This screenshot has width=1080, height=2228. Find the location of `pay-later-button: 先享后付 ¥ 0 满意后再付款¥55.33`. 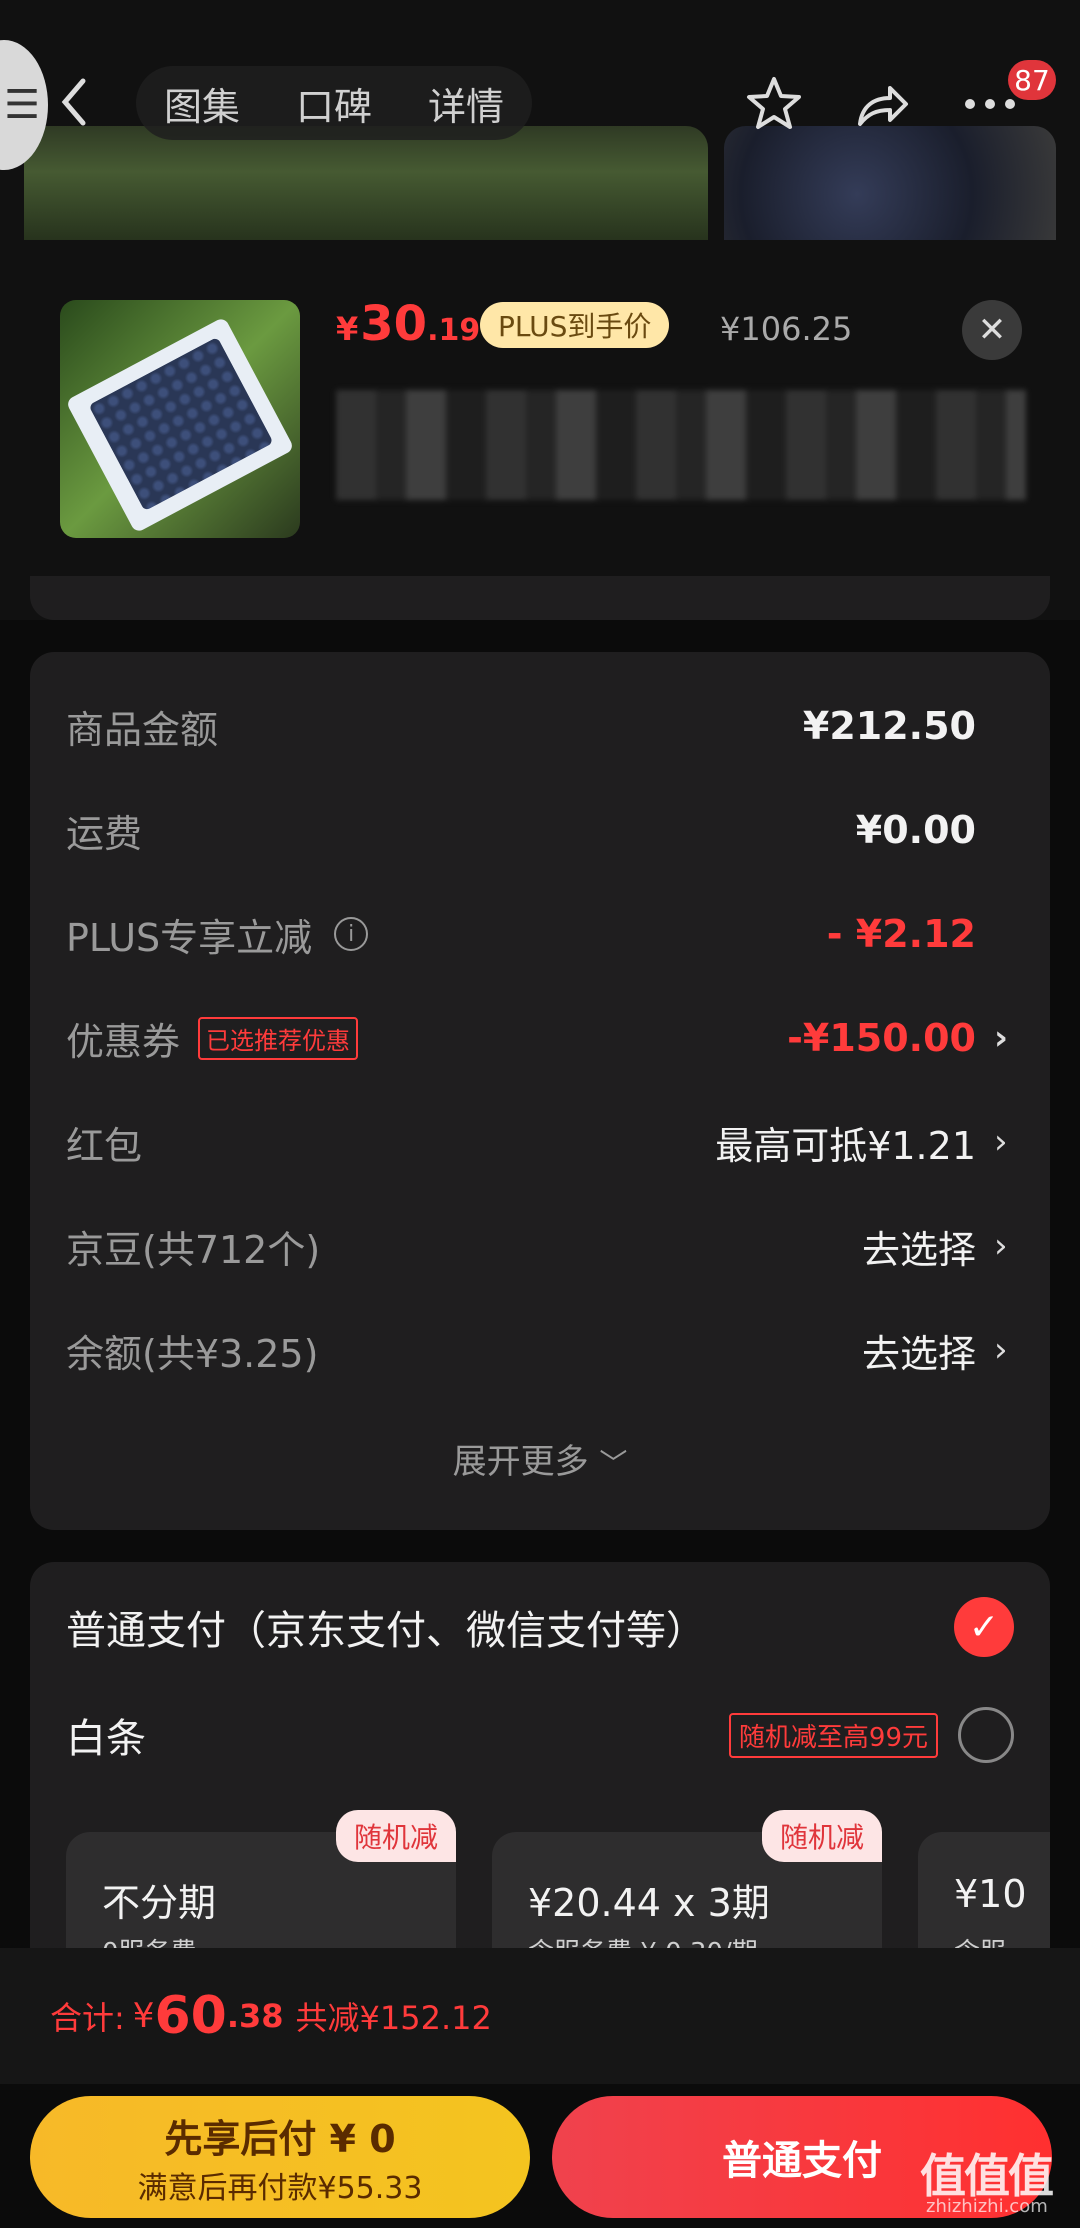

pay-later-button: 先享后付 ¥ 0 满意后再付款¥55.33 is located at coordinates (280, 2157).